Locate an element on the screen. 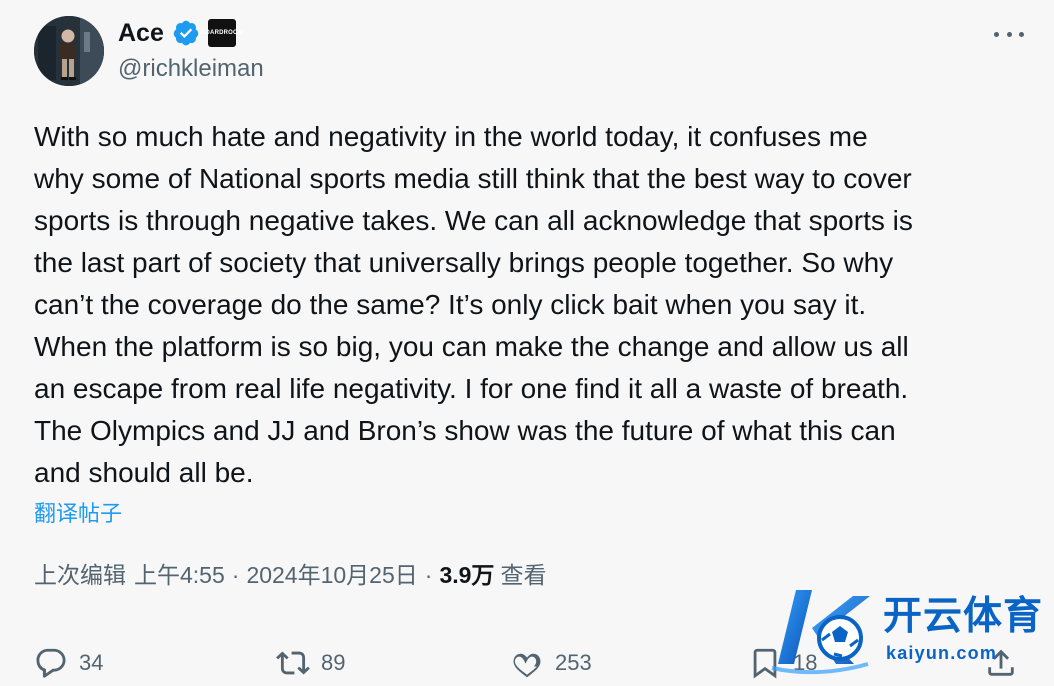 The height and width of the screenshot is (686, 1054). bookmark-icon is located at coordinates (765, 663).